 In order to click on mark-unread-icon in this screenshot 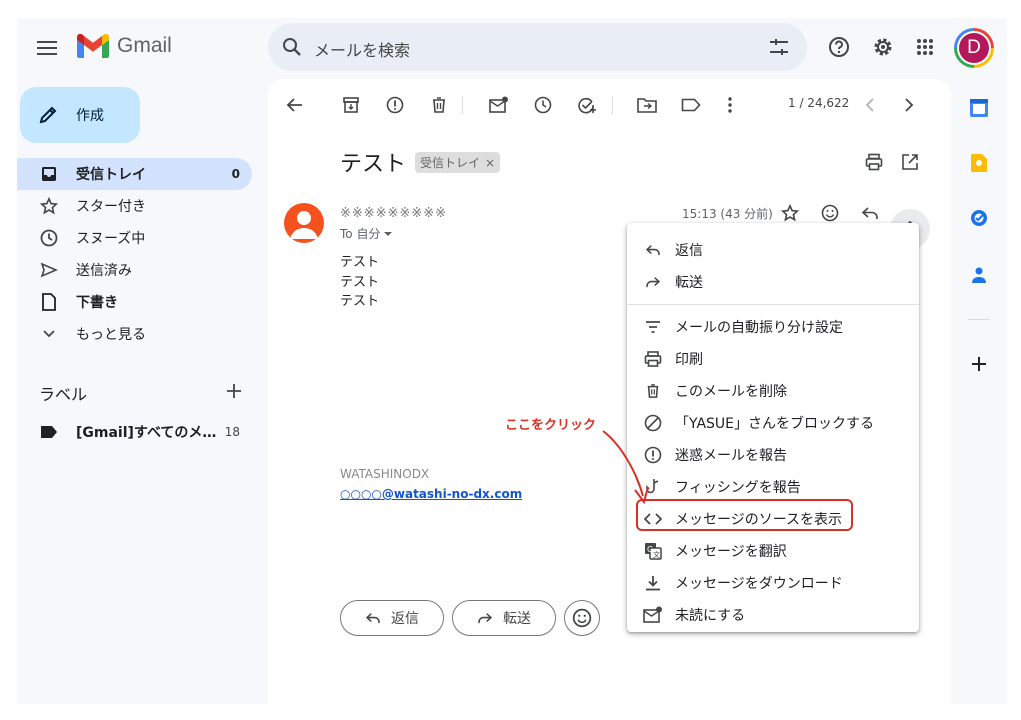, I will do `click(499, 105)`.